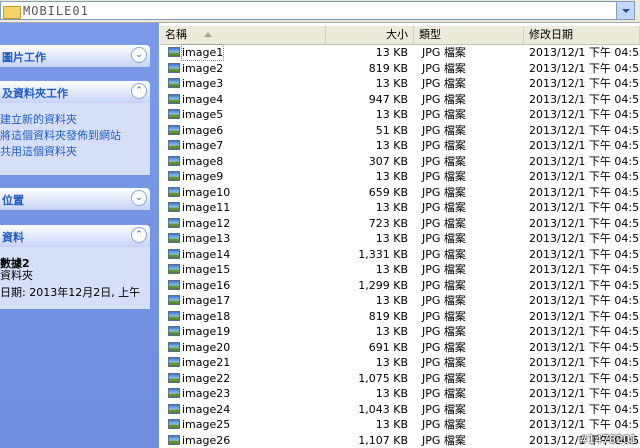 The image size is (640, 448). Describe the element at coordinates (400, 115) in the screenshot. I see `file-row: image5 13 KB JPG 檔案 2013/12/1 下午 04:52` at that location.